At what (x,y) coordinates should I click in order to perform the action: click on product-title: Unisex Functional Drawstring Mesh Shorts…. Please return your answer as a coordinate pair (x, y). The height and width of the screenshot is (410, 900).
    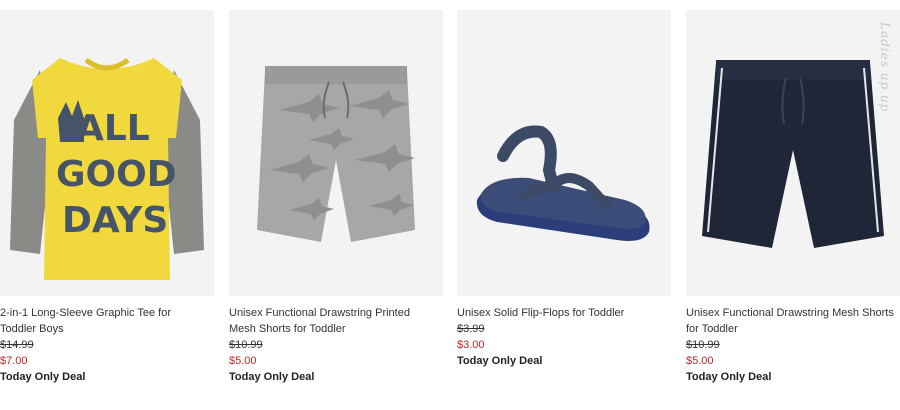
    Looking at the image, I should click on (793, 321).